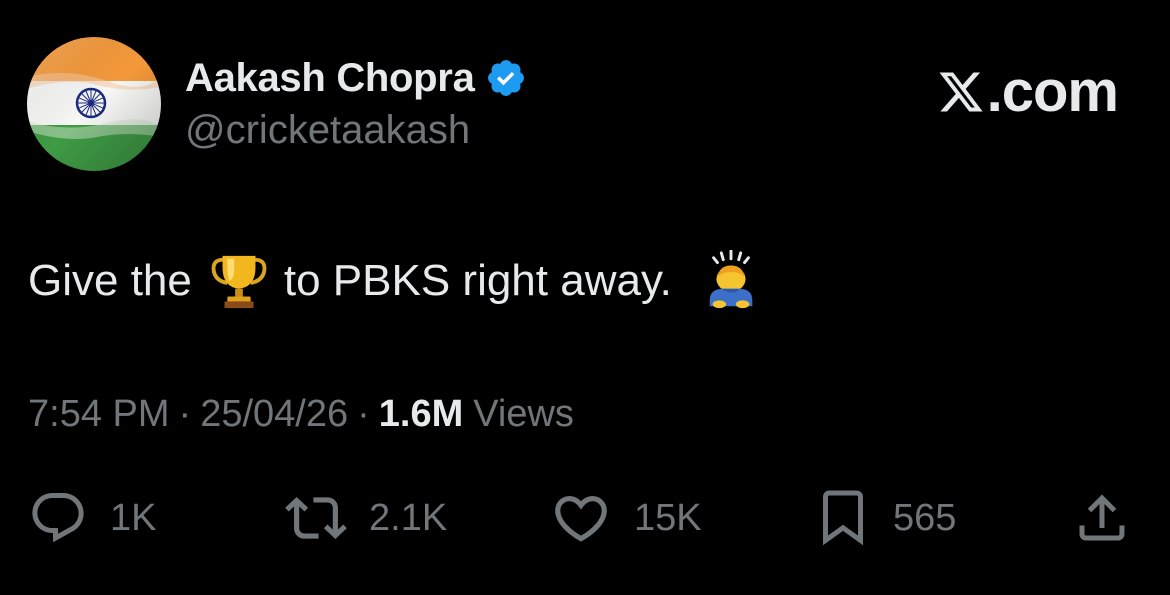 This screenshot has width=1170, height=595. Describe the element at coordinates (110, 280) in the screenshot. I see `tweet-text-start: Give the` at that location.